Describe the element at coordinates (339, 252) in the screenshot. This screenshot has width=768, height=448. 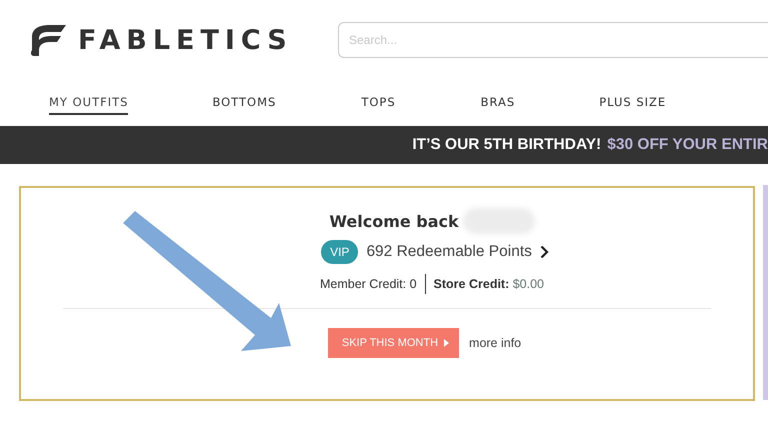
I see `vip-badge: VIP` at that location.